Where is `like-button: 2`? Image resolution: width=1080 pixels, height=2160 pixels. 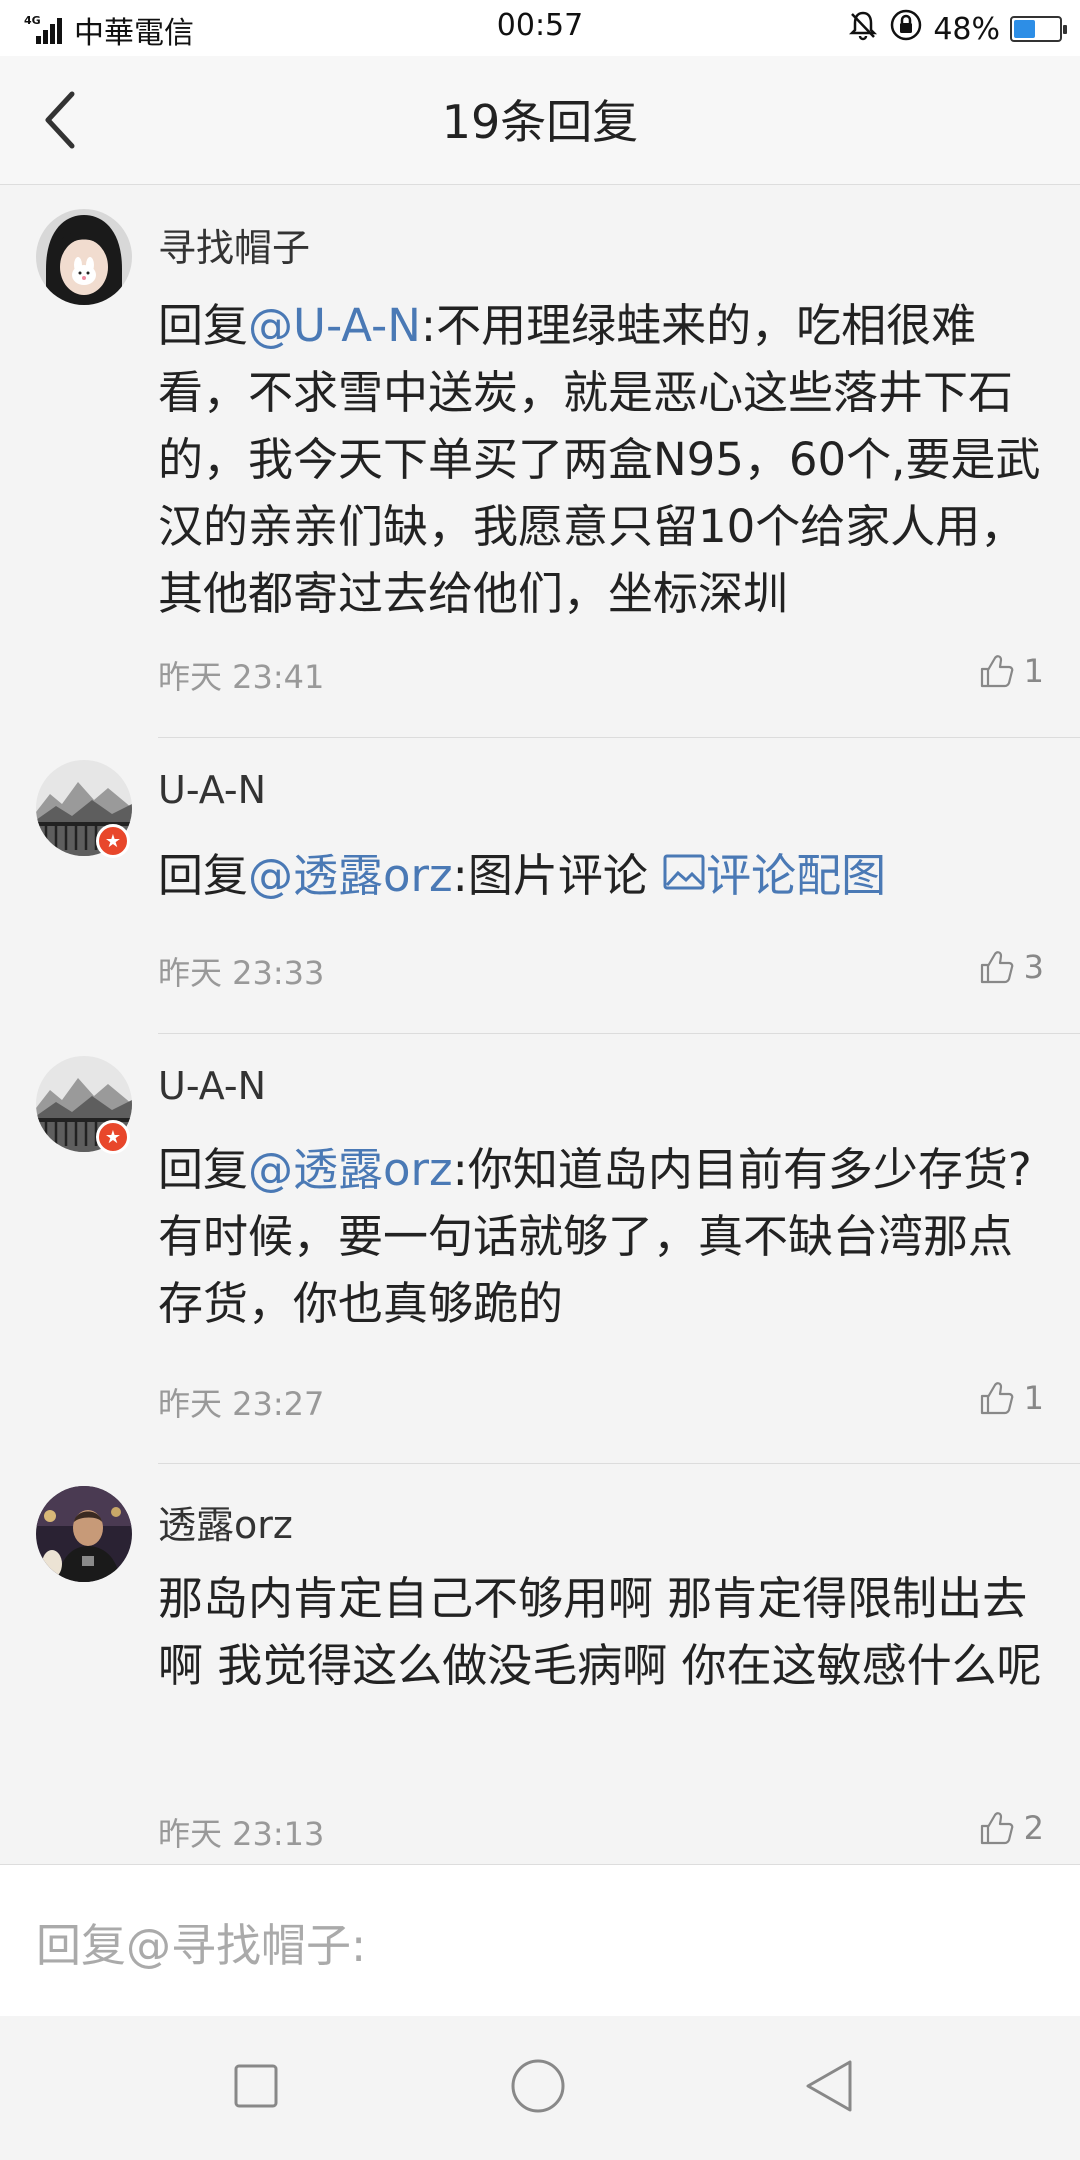
like-button: 2 is located at coordinates (1011, 1828).